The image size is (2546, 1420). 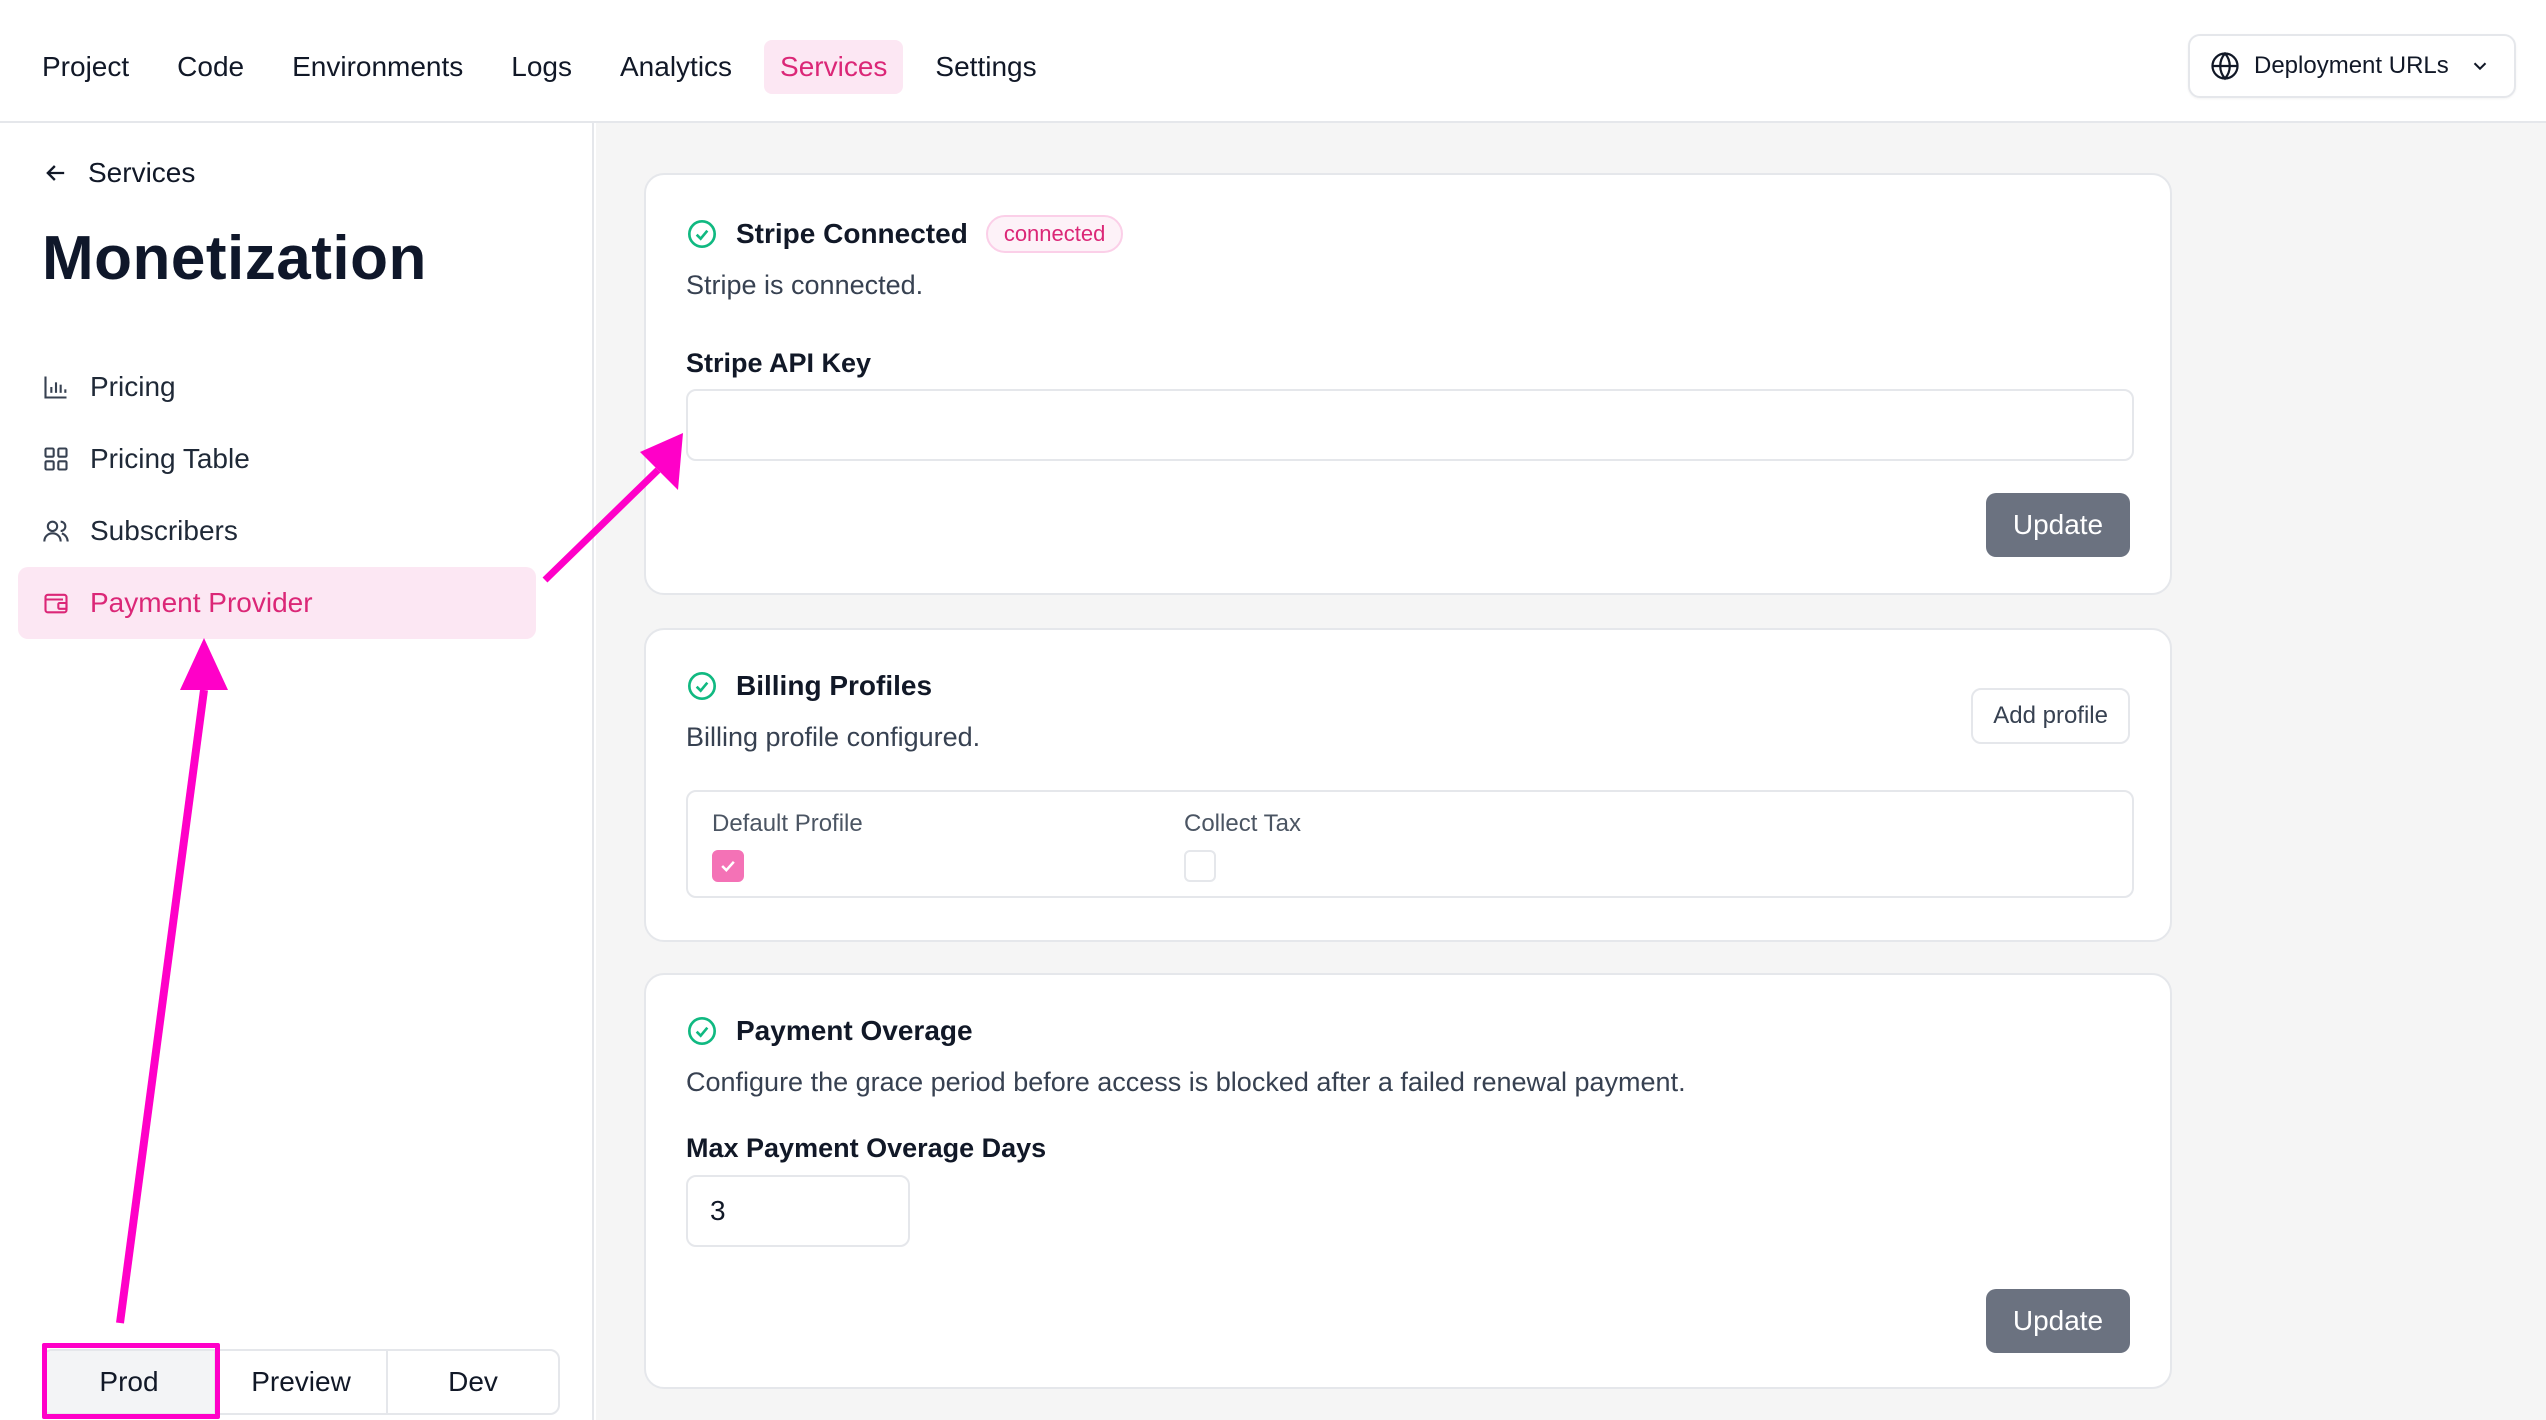 What do you see at coordinates (234, 258) in the screenshot?
I see `page-title: Monetization` at bounding box center [234, 258].